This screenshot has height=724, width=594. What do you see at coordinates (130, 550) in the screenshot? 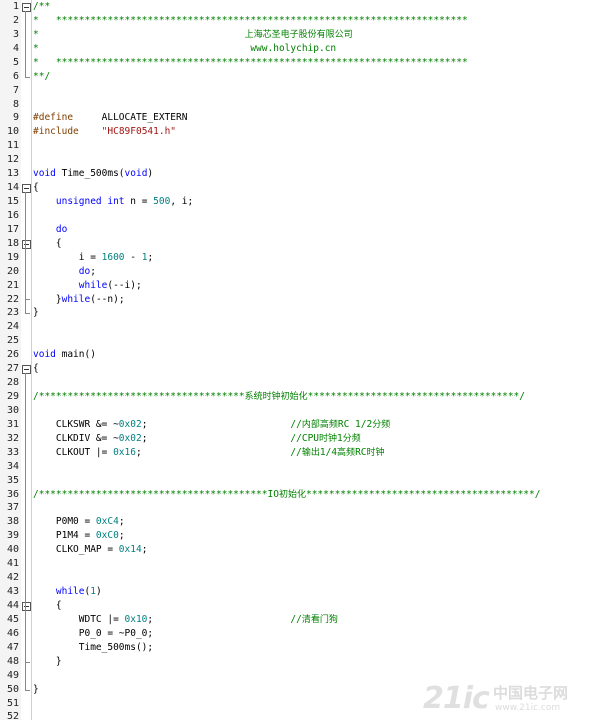
I see `code-token: 0x14` at bounding box center [130, 550].